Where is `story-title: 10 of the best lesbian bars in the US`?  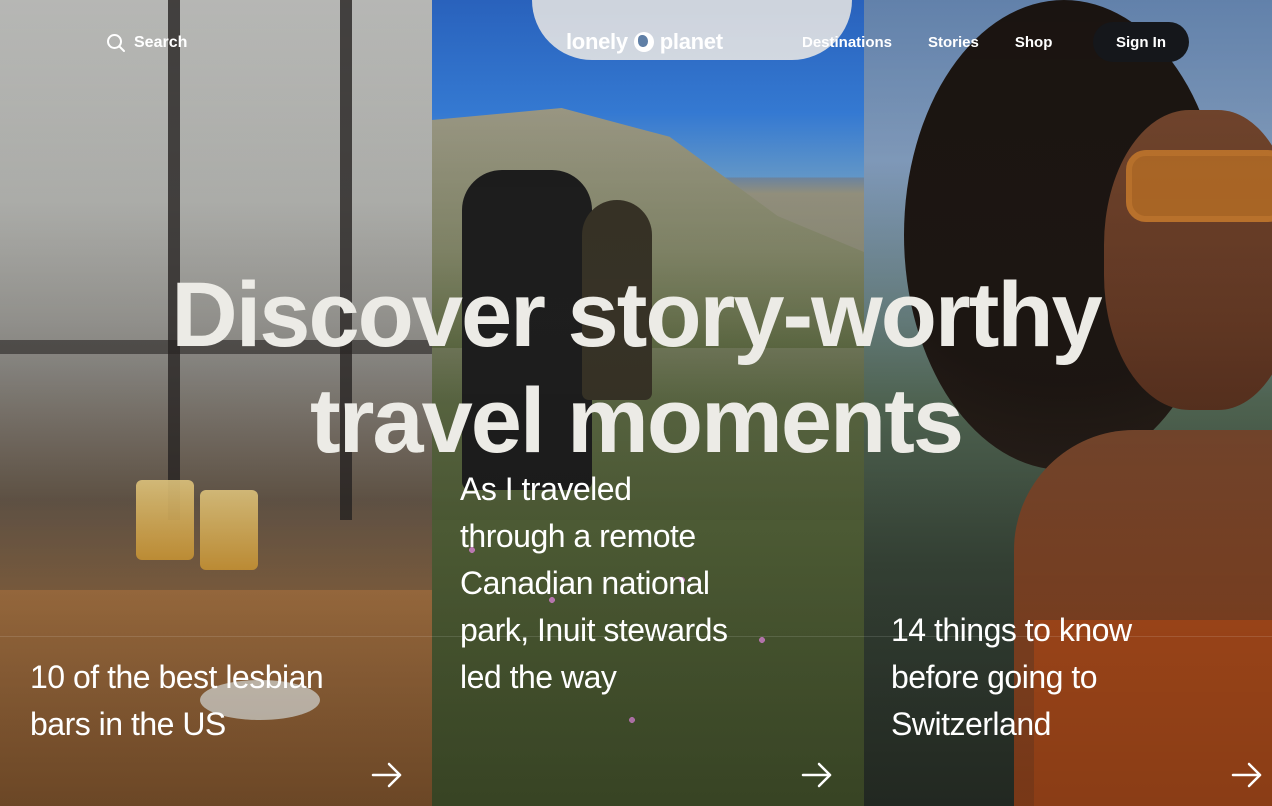 story-title: 10 of the best lesbian bars in the US is located at coordinates (177, 700).